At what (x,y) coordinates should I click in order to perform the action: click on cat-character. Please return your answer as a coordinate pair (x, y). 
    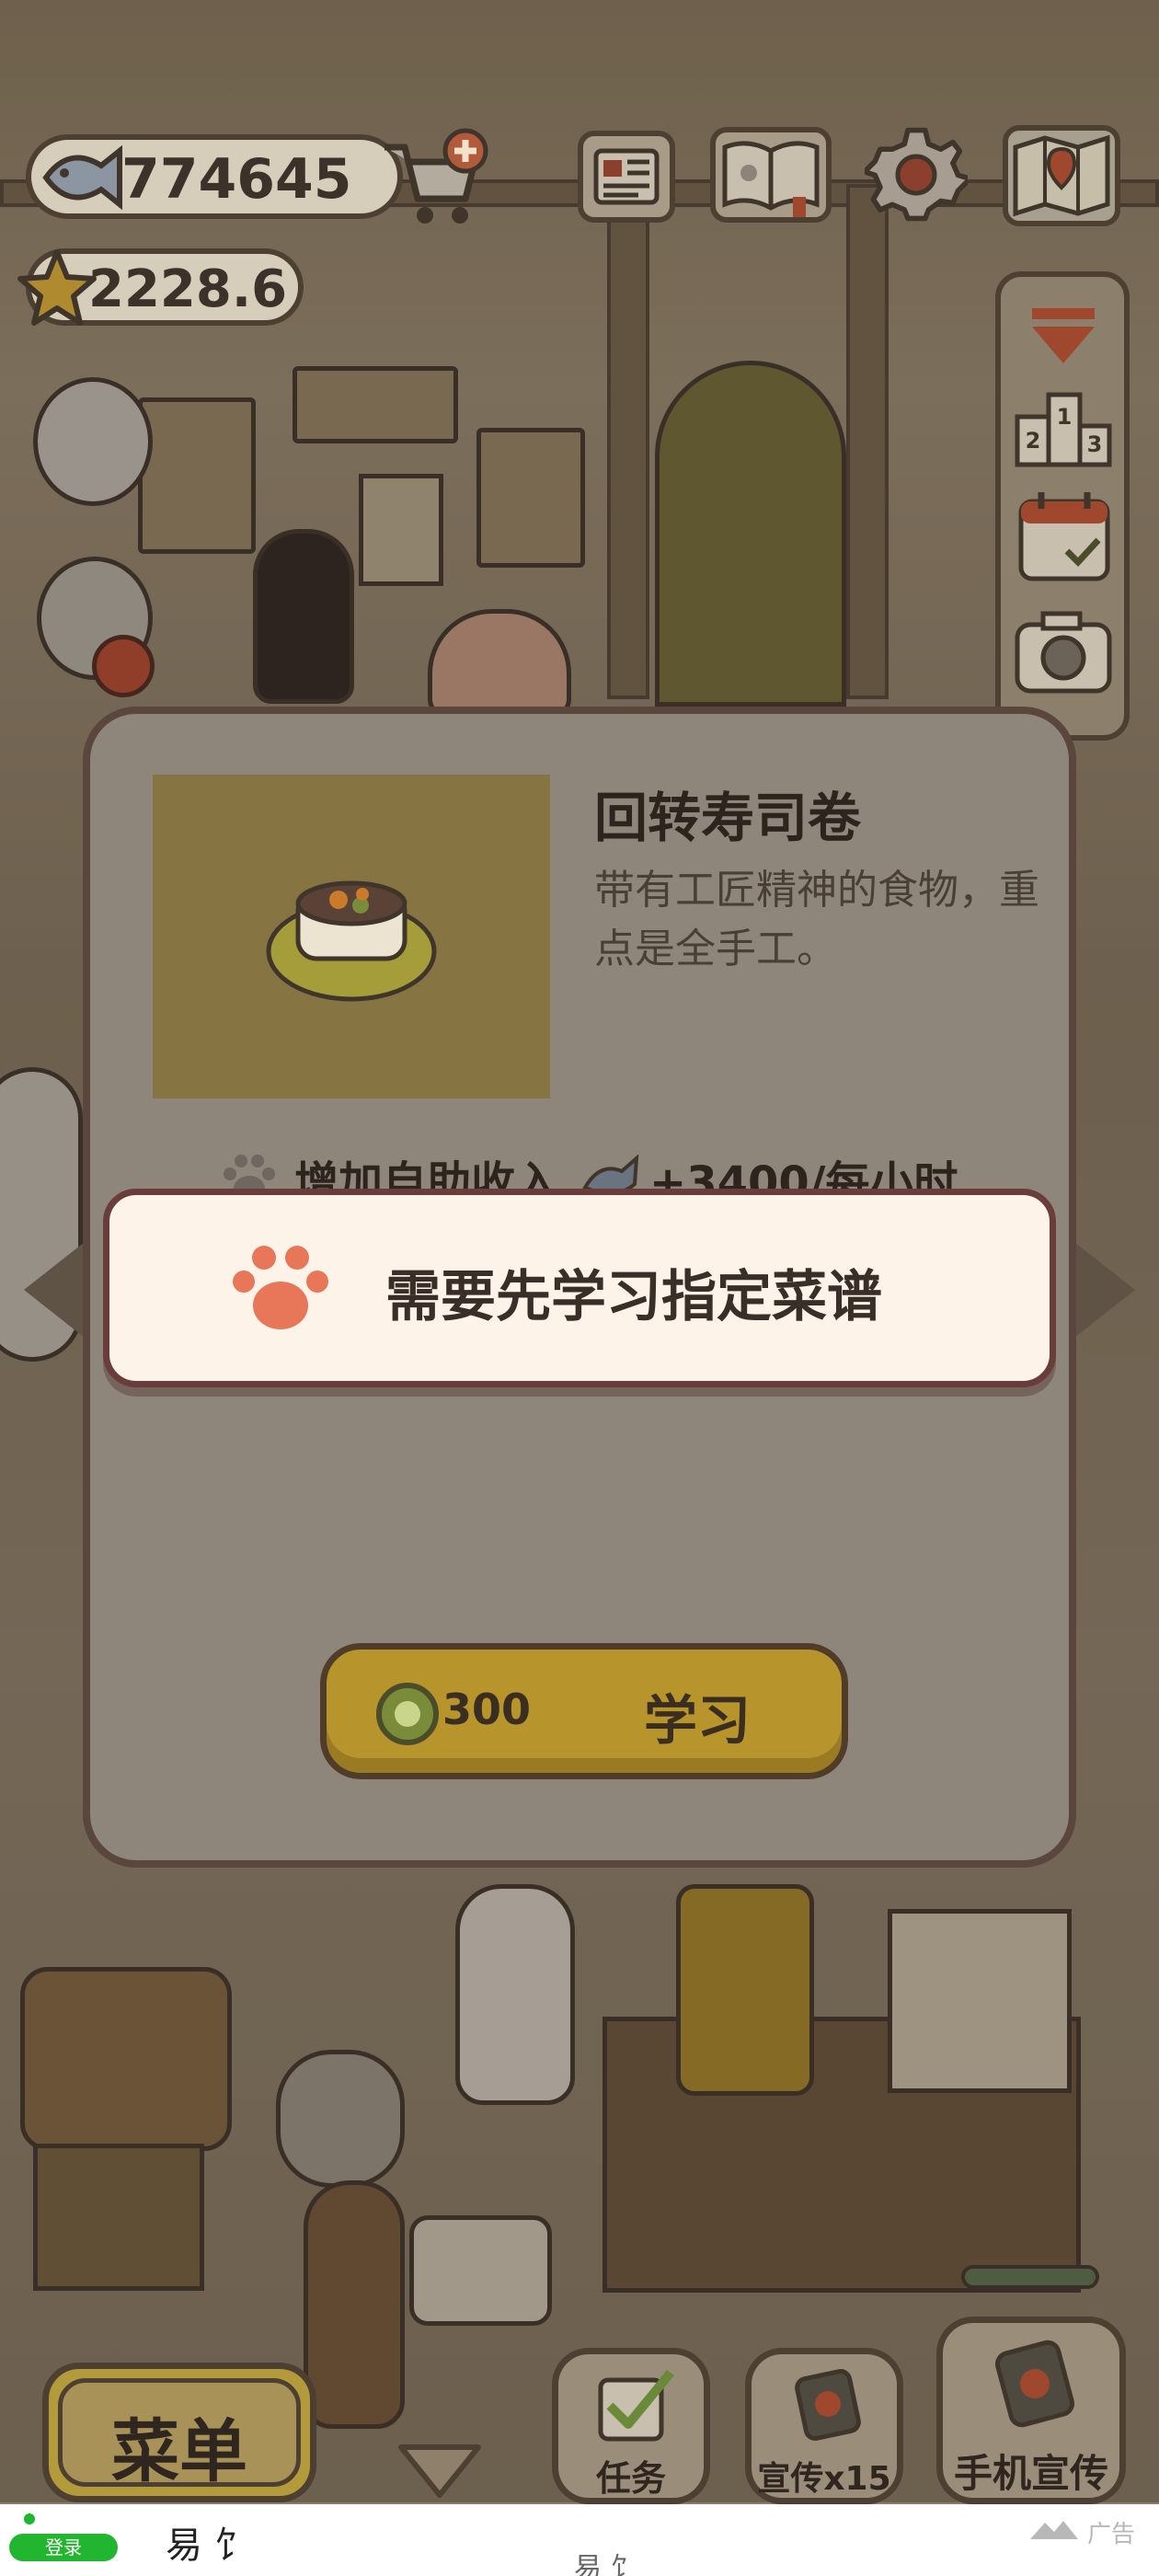
    Looking at the image, I should click on (93, 441).